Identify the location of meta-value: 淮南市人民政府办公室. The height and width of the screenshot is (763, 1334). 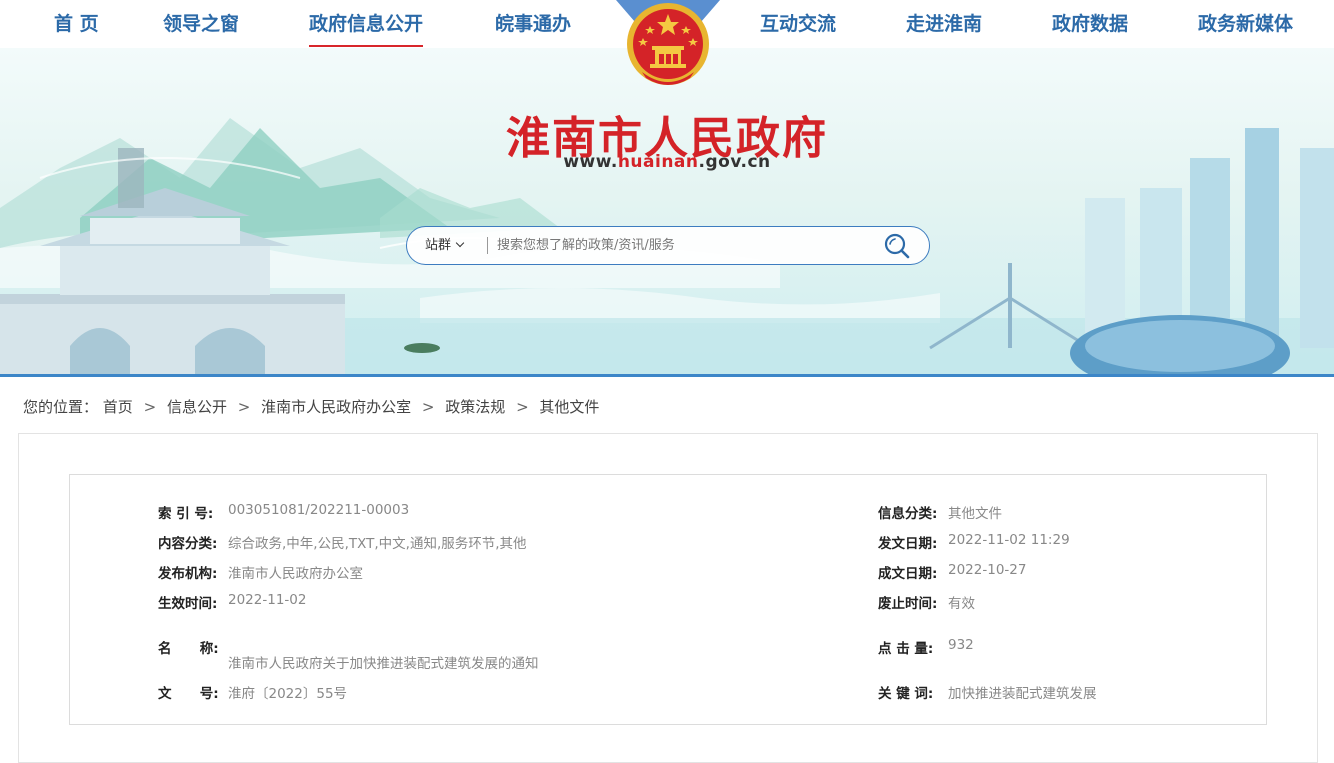
(295, 574).